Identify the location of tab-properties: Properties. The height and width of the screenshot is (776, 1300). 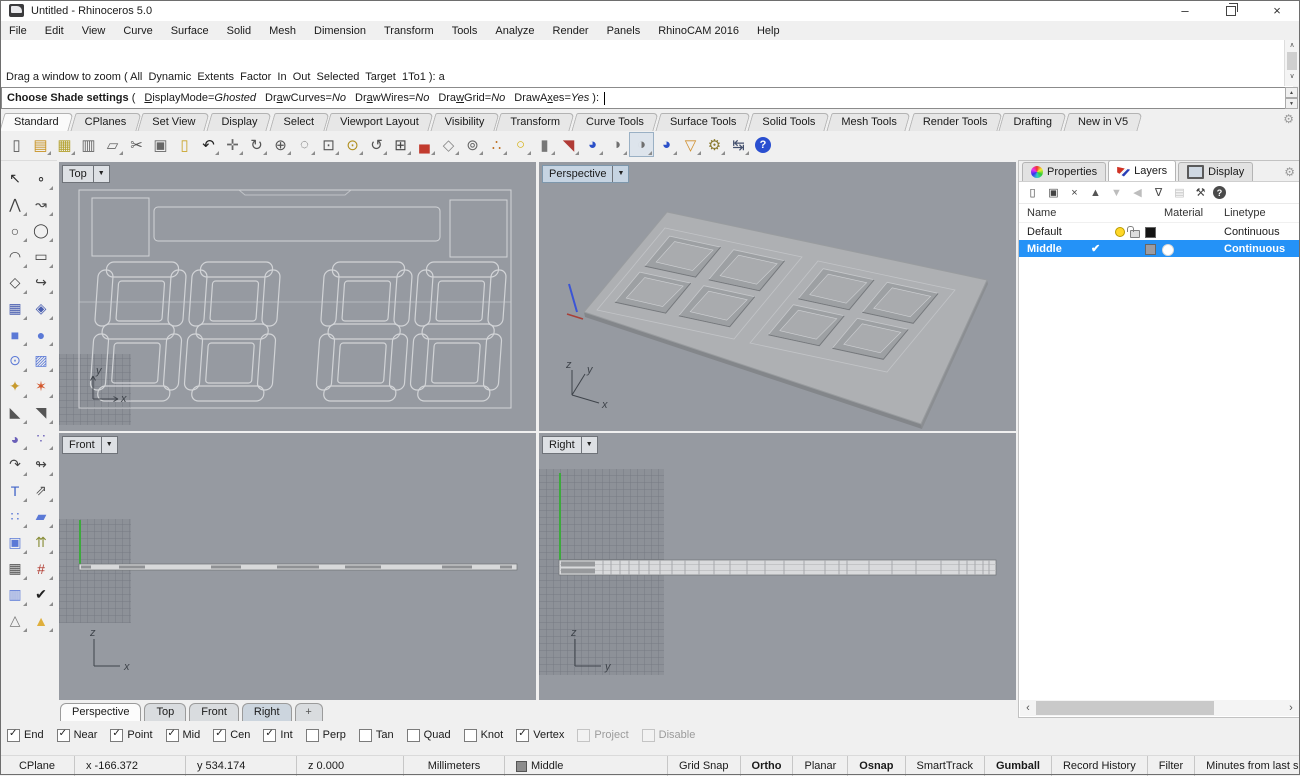
(1064, 171).